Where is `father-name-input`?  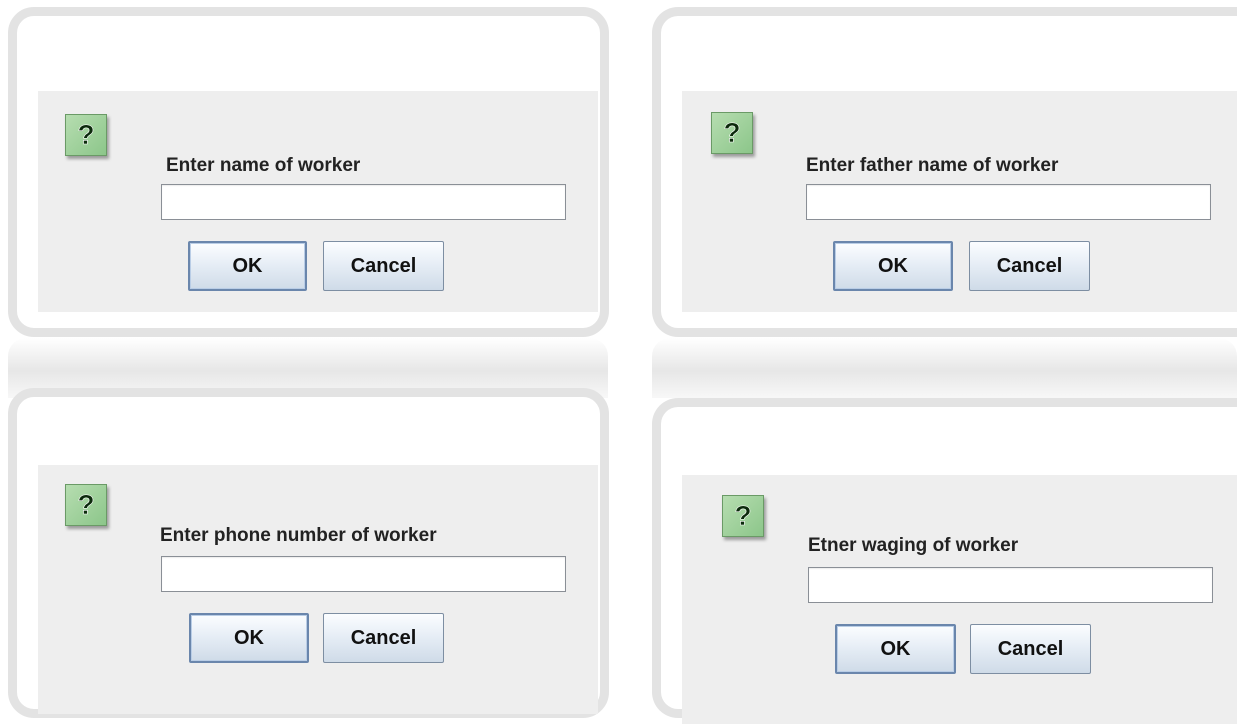
father-name-input is located at coordinates (1008, 202).